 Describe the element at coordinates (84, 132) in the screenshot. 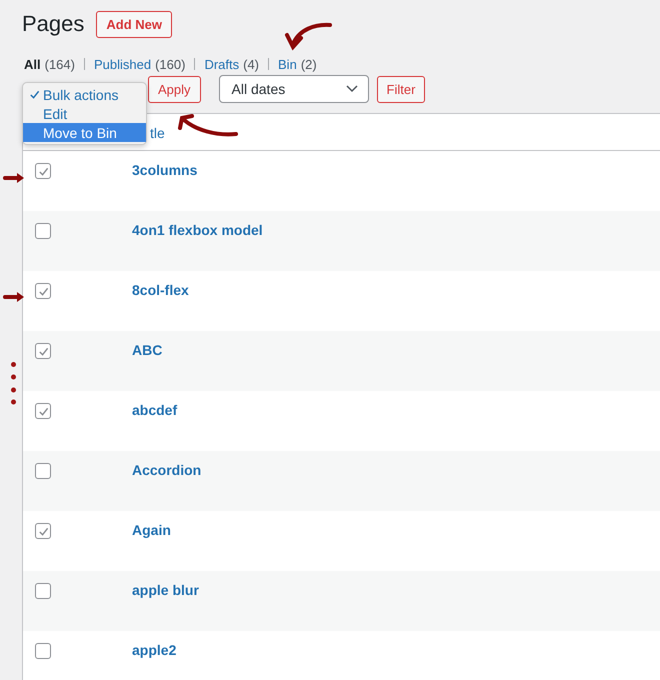

I see `menu-item: Move to Bin` at that location.